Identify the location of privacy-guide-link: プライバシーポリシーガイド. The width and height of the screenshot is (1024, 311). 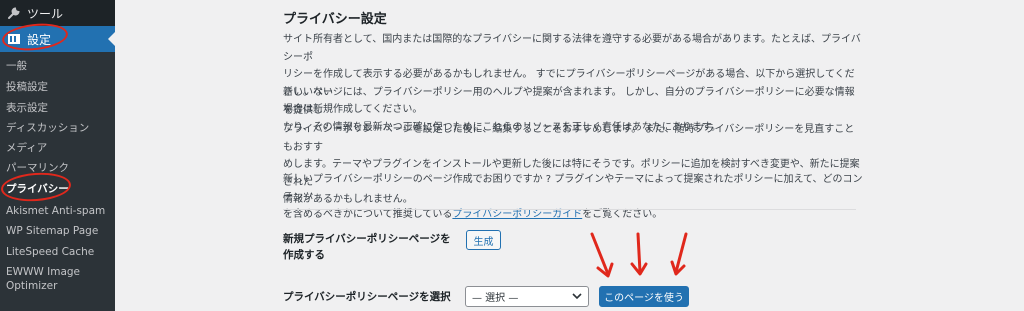
(517, 214).